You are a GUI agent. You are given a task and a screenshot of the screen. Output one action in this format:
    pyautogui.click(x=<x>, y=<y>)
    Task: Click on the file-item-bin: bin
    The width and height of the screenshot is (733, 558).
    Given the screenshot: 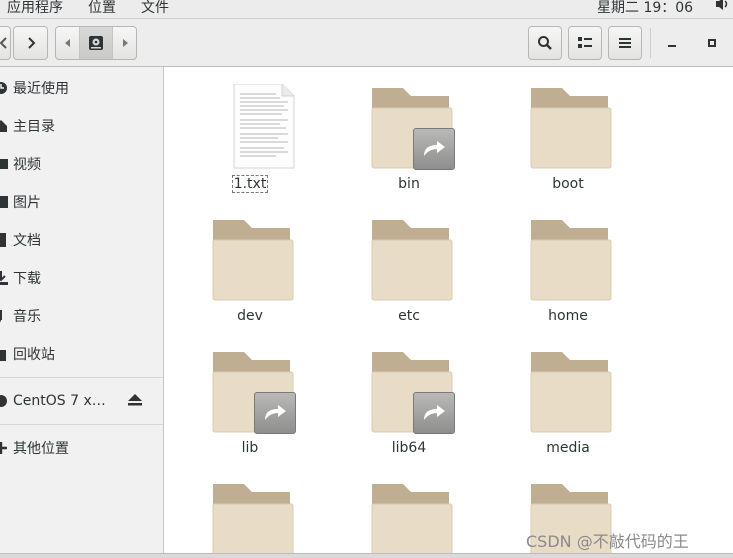 What is the action you would take?
    pyautogui.click(x=409, y=132)
    